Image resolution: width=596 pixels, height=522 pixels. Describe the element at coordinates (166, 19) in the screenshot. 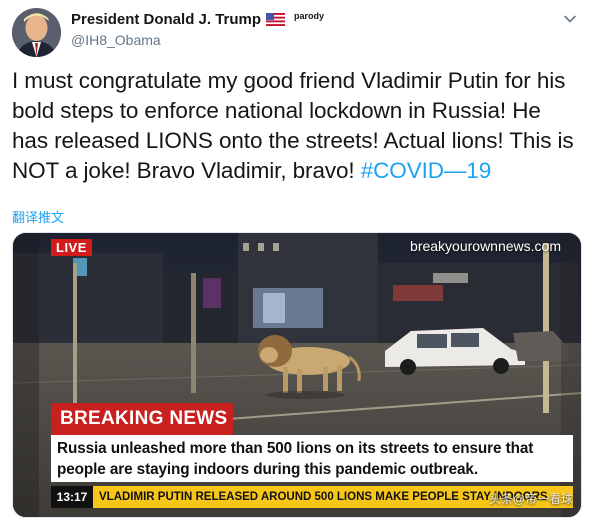

I see `display-name: President Donald J. Trump` at that location.